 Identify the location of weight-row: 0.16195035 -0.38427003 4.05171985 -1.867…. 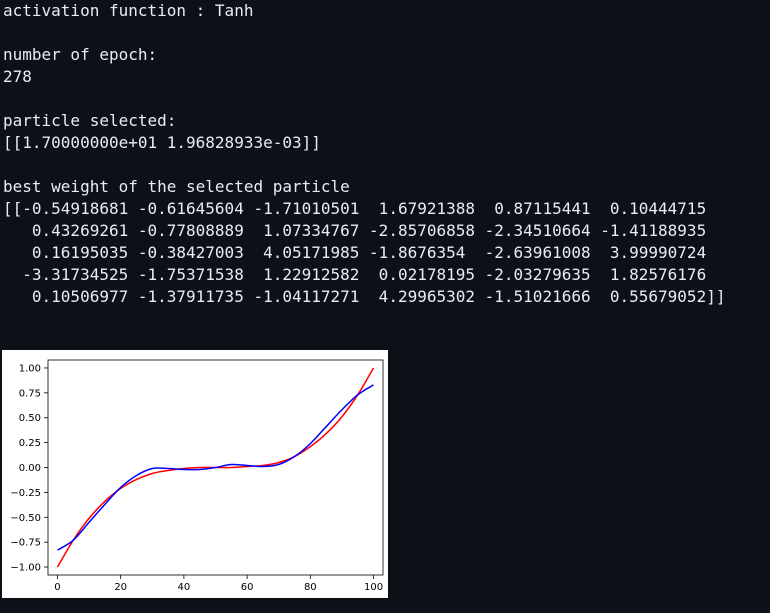
(355, 252).